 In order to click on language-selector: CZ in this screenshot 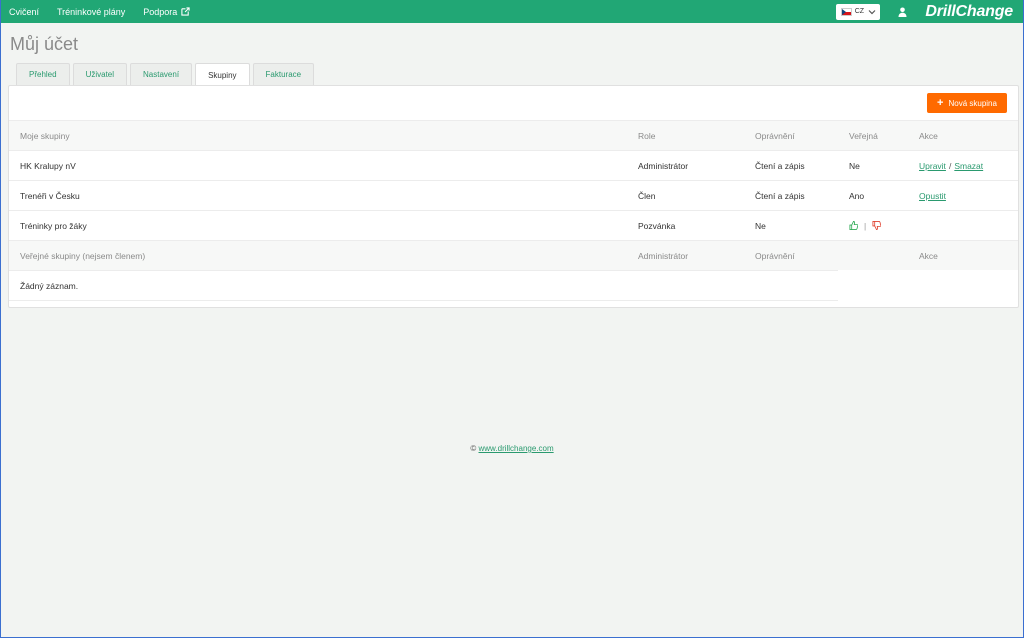, I will do `click(858, 11)`.